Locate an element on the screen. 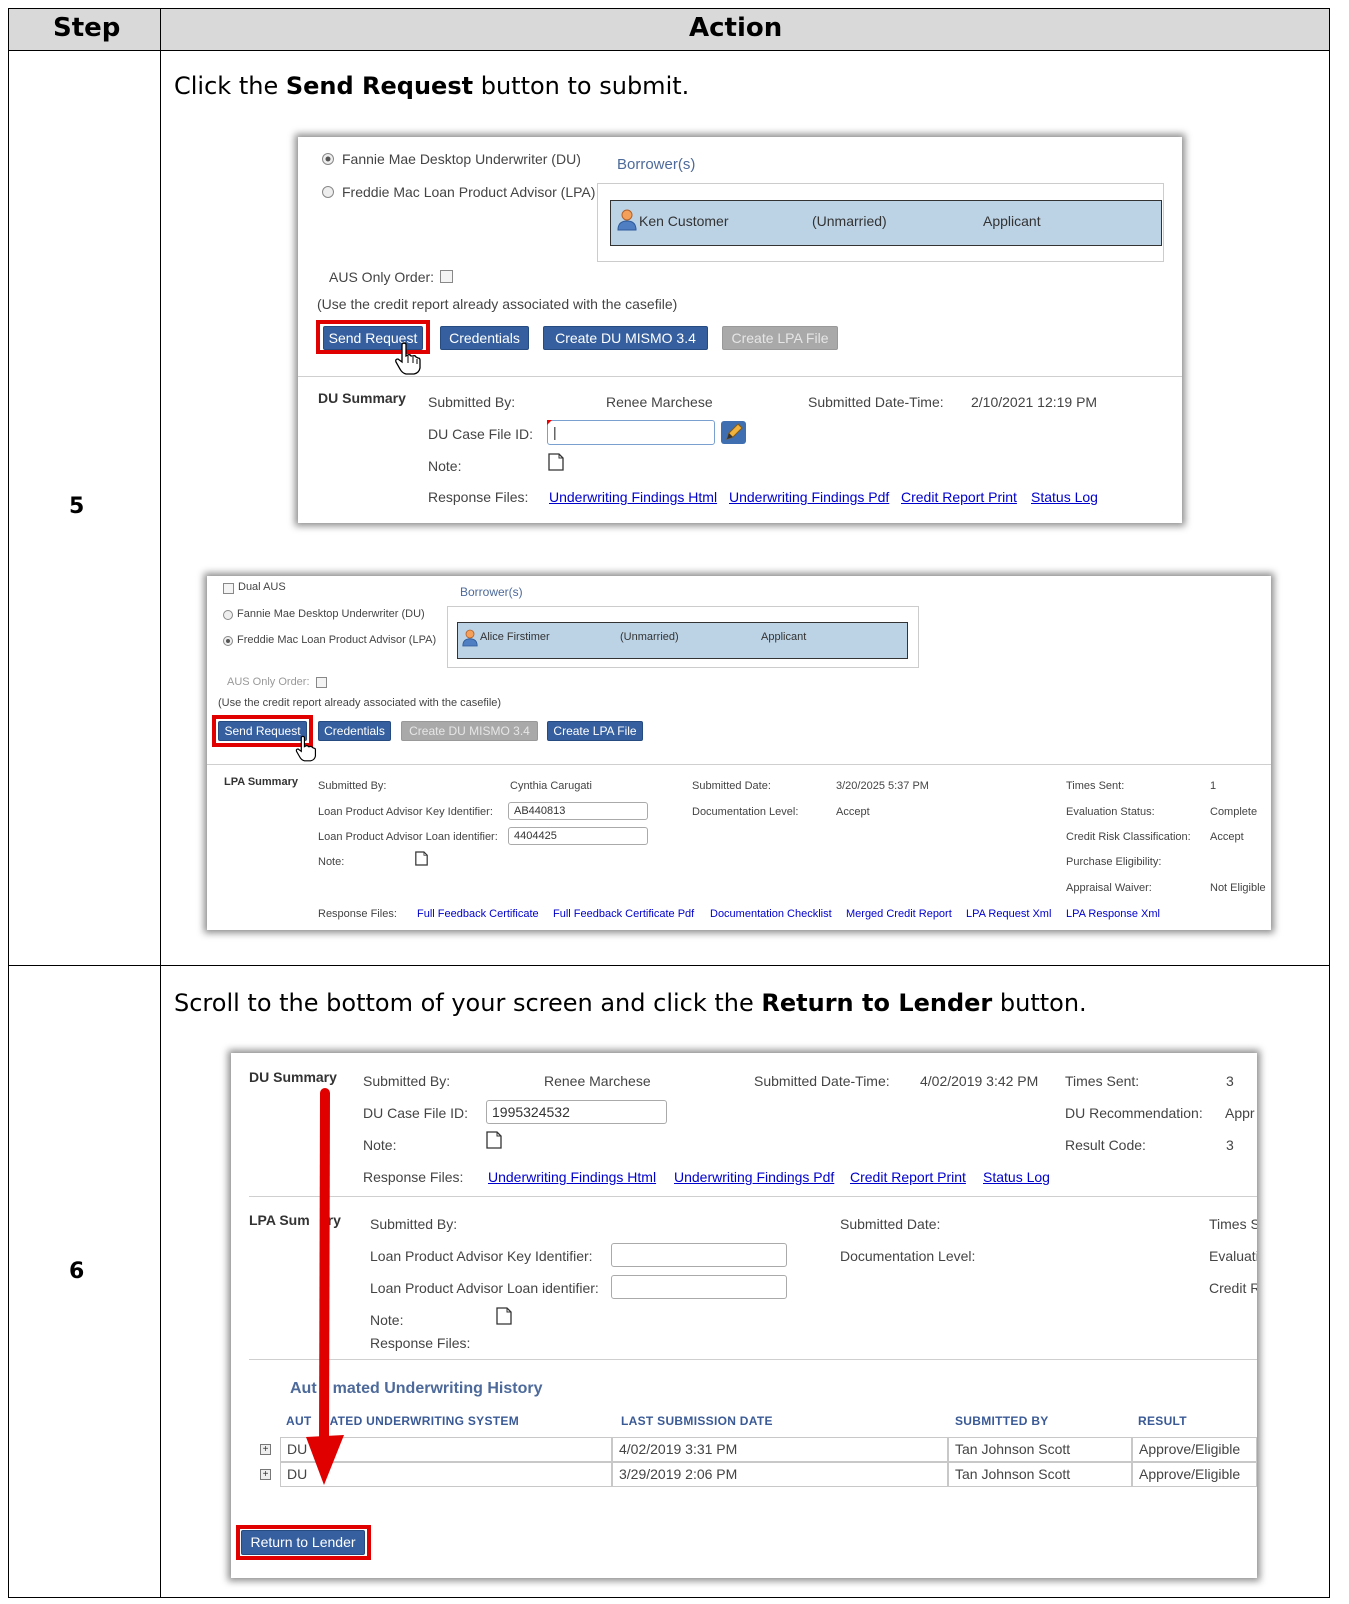 The image size is (1349, 1604). borrower-panel: Alice Firstimer (Unmarried) Applicant is located at coordinates (683, 637).